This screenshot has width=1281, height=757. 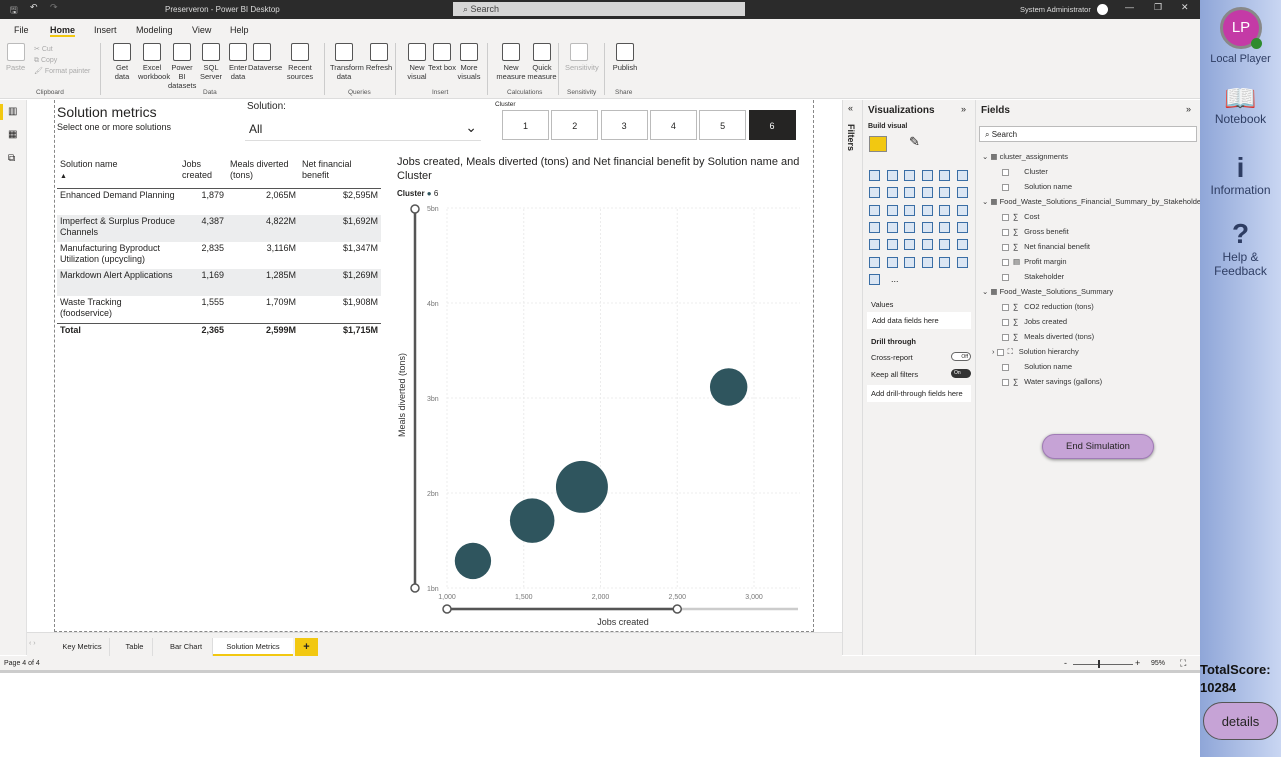 What do you see at coordinates (211, 62) in the screenshot?
I see `data-button-3: SQL Server` at bounding box center [211, 62].